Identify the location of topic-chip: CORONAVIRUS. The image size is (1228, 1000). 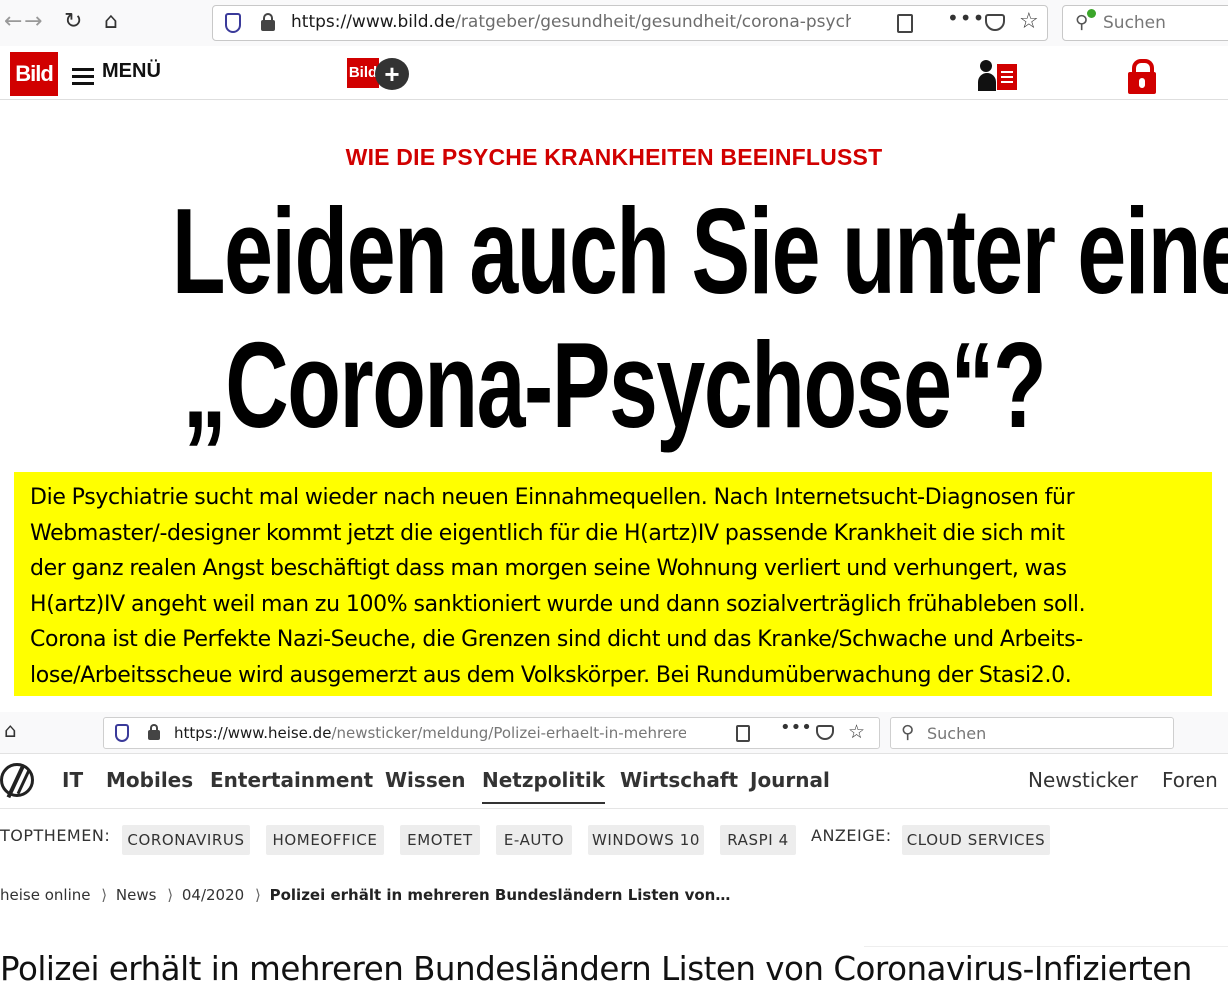
(186, 840).